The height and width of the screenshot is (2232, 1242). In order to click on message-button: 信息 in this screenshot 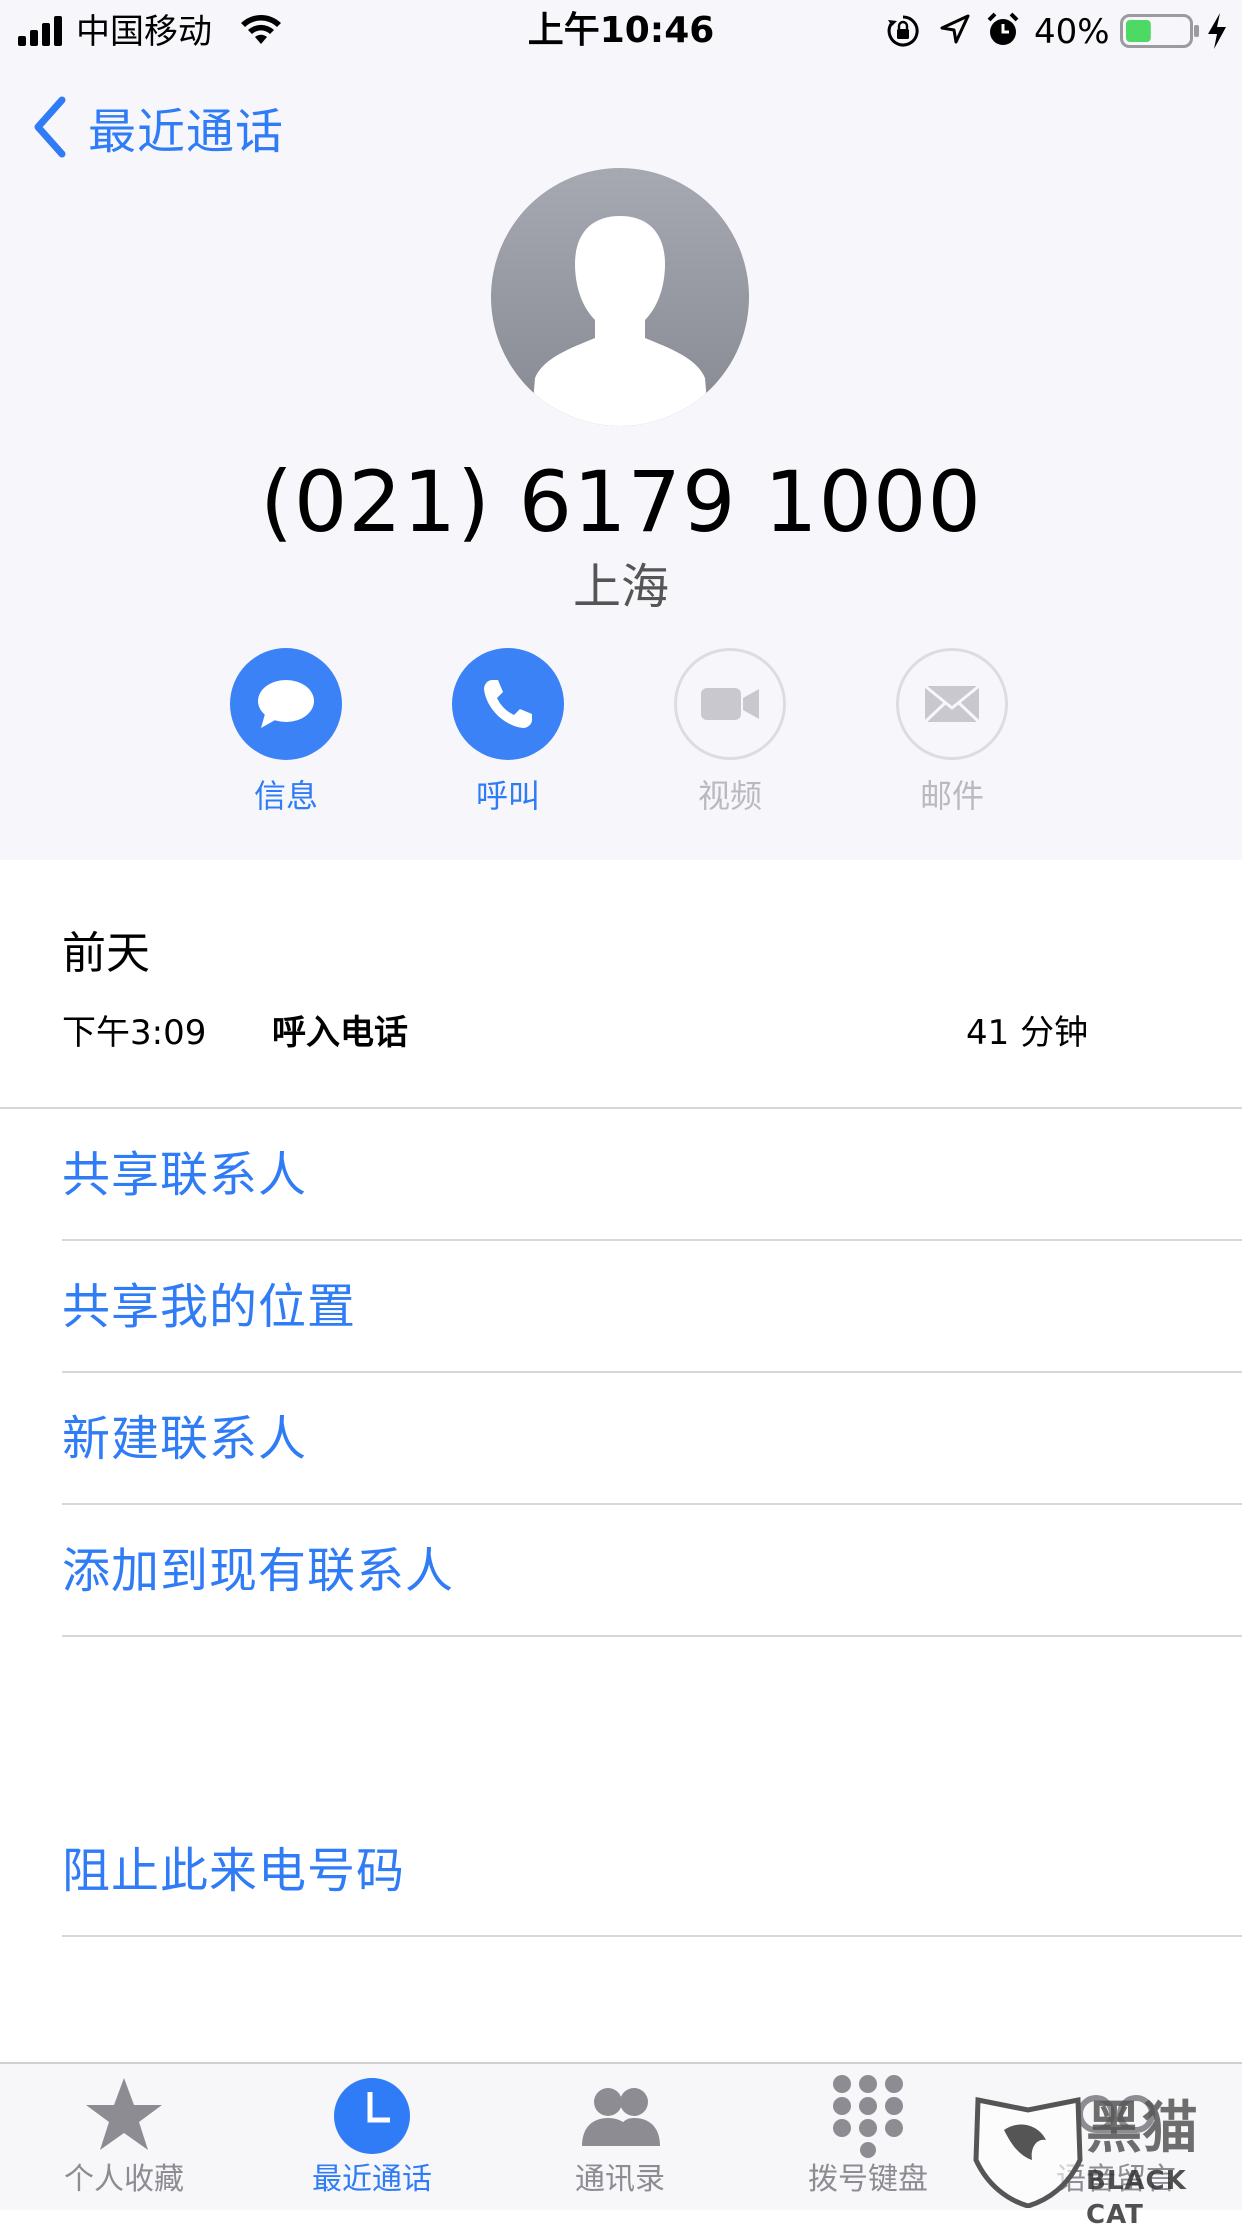, I will do `click(286, 733)`.